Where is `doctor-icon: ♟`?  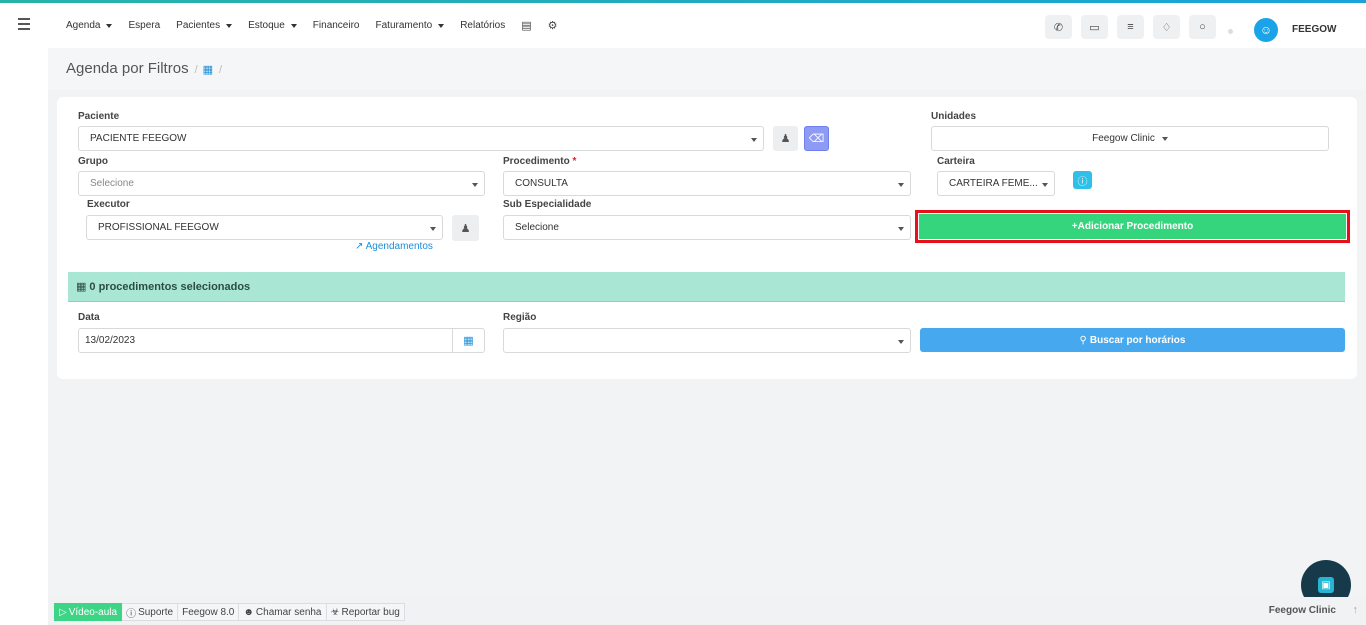 doctor-icon: ♟ is located at coordinates (465, 228).